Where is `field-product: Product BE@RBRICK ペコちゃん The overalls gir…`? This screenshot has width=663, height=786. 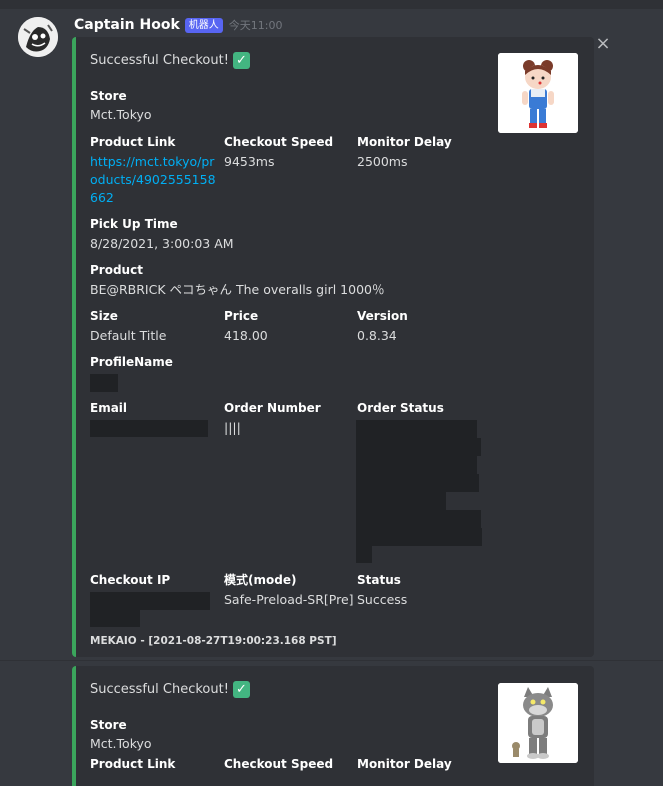 field-product: Product BE@RBRICK ペコちゃん The overalls gir… is located at coordinates (290, 280).